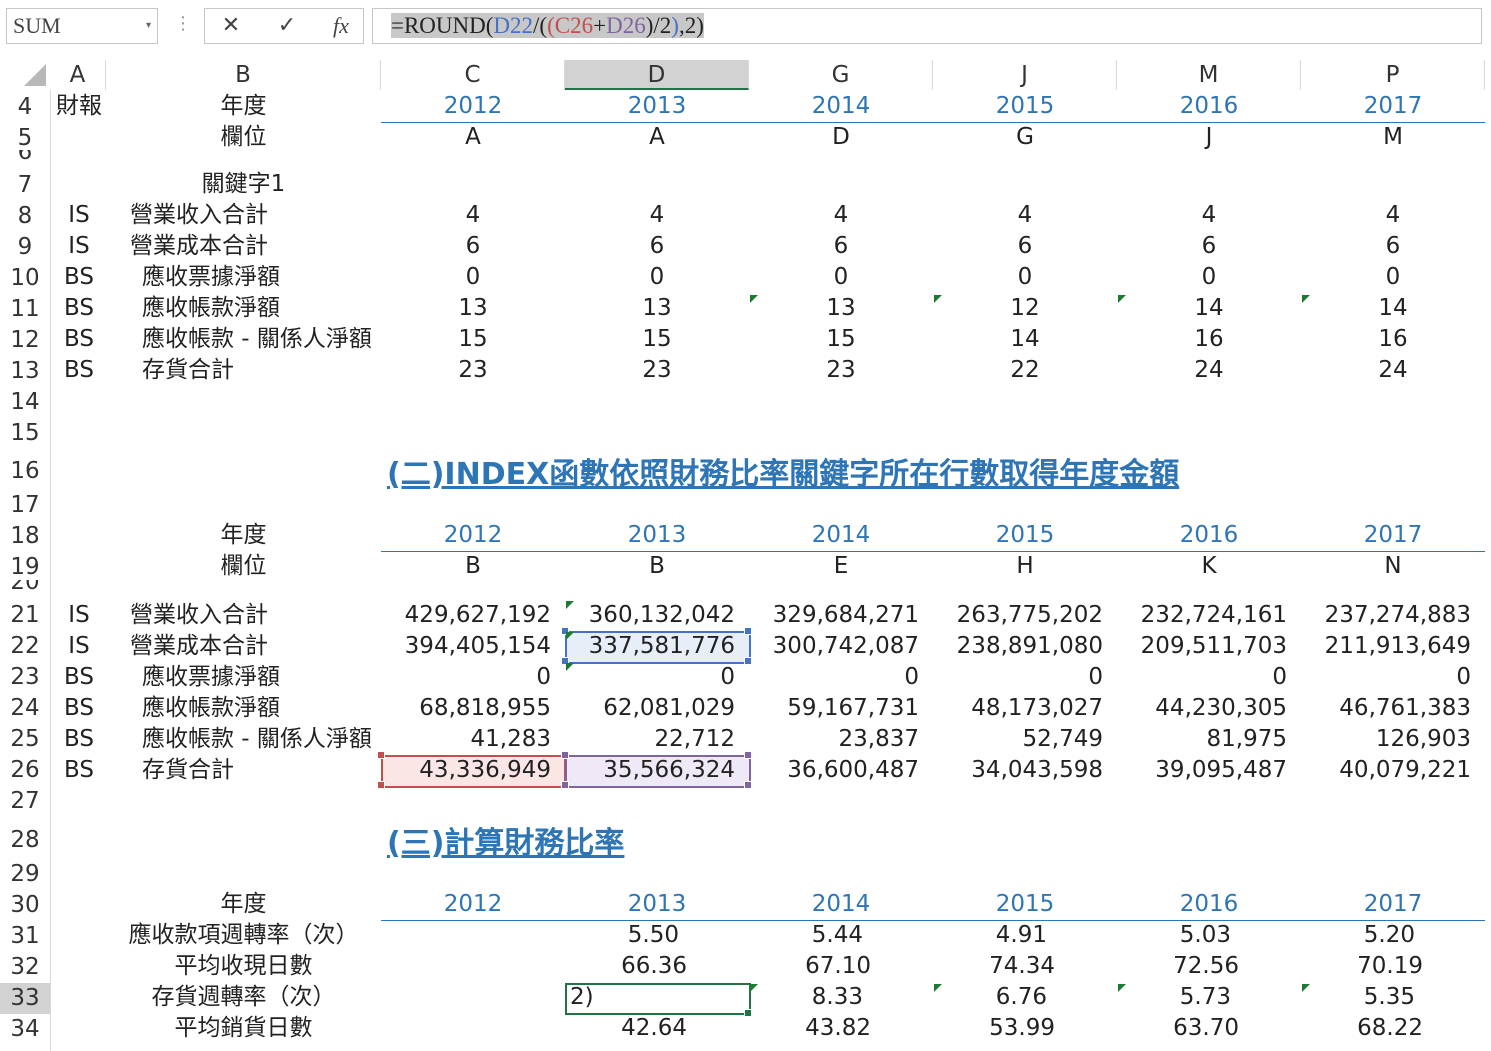 The image size is (1491, 1051). I want to click on cell-col-code: J, so click(1209, 137).